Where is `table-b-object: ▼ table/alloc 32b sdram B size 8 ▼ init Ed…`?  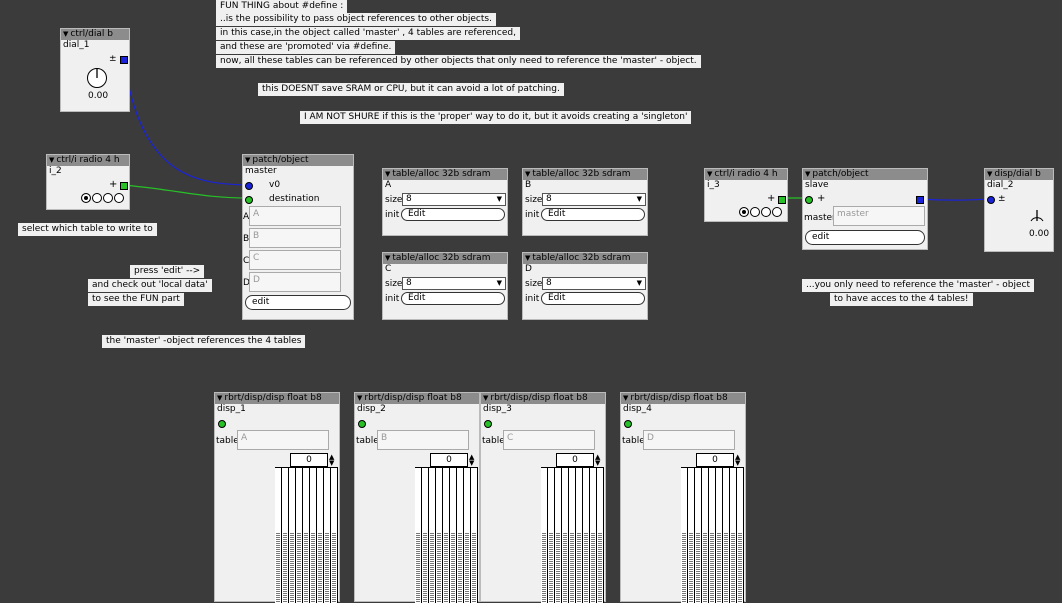 table-b-object: ▼ table/alloc 32b sdram B size 8 ▼ init Ed… is located at coordinates (585, 202).